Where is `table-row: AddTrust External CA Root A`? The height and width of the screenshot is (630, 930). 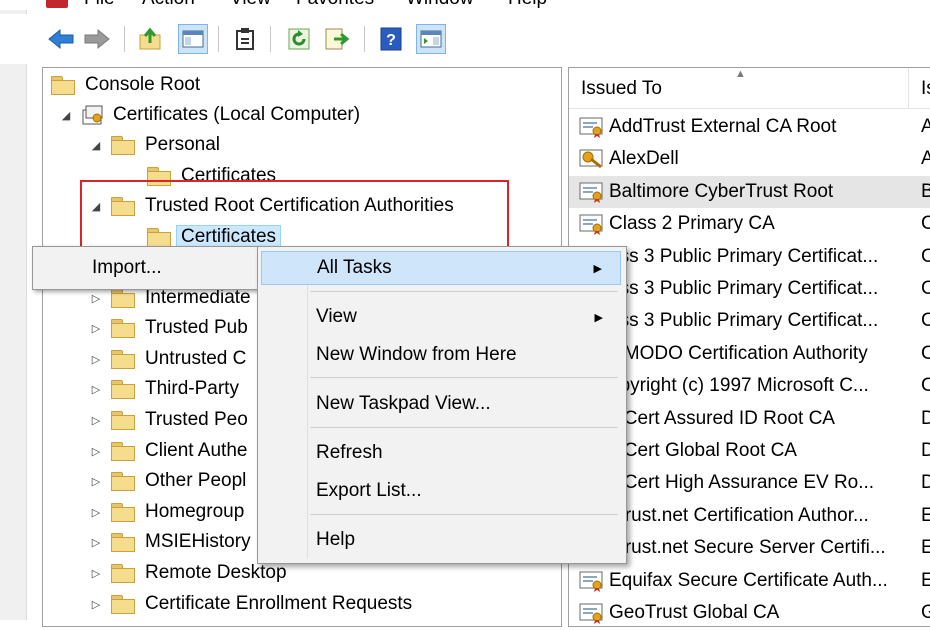 table-row: AddTrust External CA Root A is located at coordinates (749, 127).